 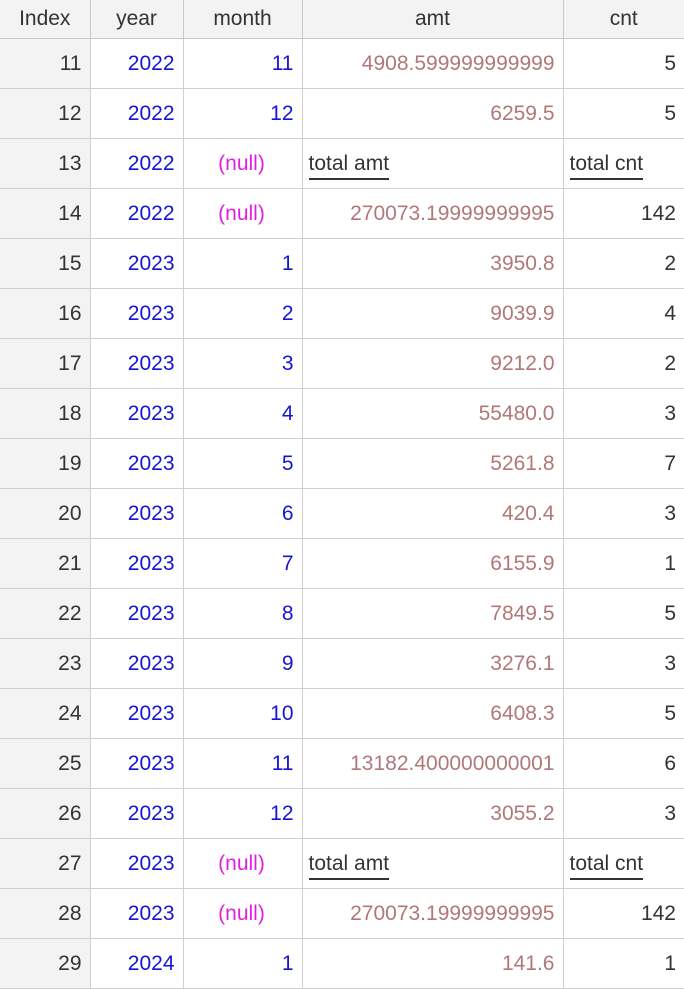 What do you see at coordinates (432, 613) in the screenshot?
I see `amt-cell: 7849.5` at bounding box center [432, 613].